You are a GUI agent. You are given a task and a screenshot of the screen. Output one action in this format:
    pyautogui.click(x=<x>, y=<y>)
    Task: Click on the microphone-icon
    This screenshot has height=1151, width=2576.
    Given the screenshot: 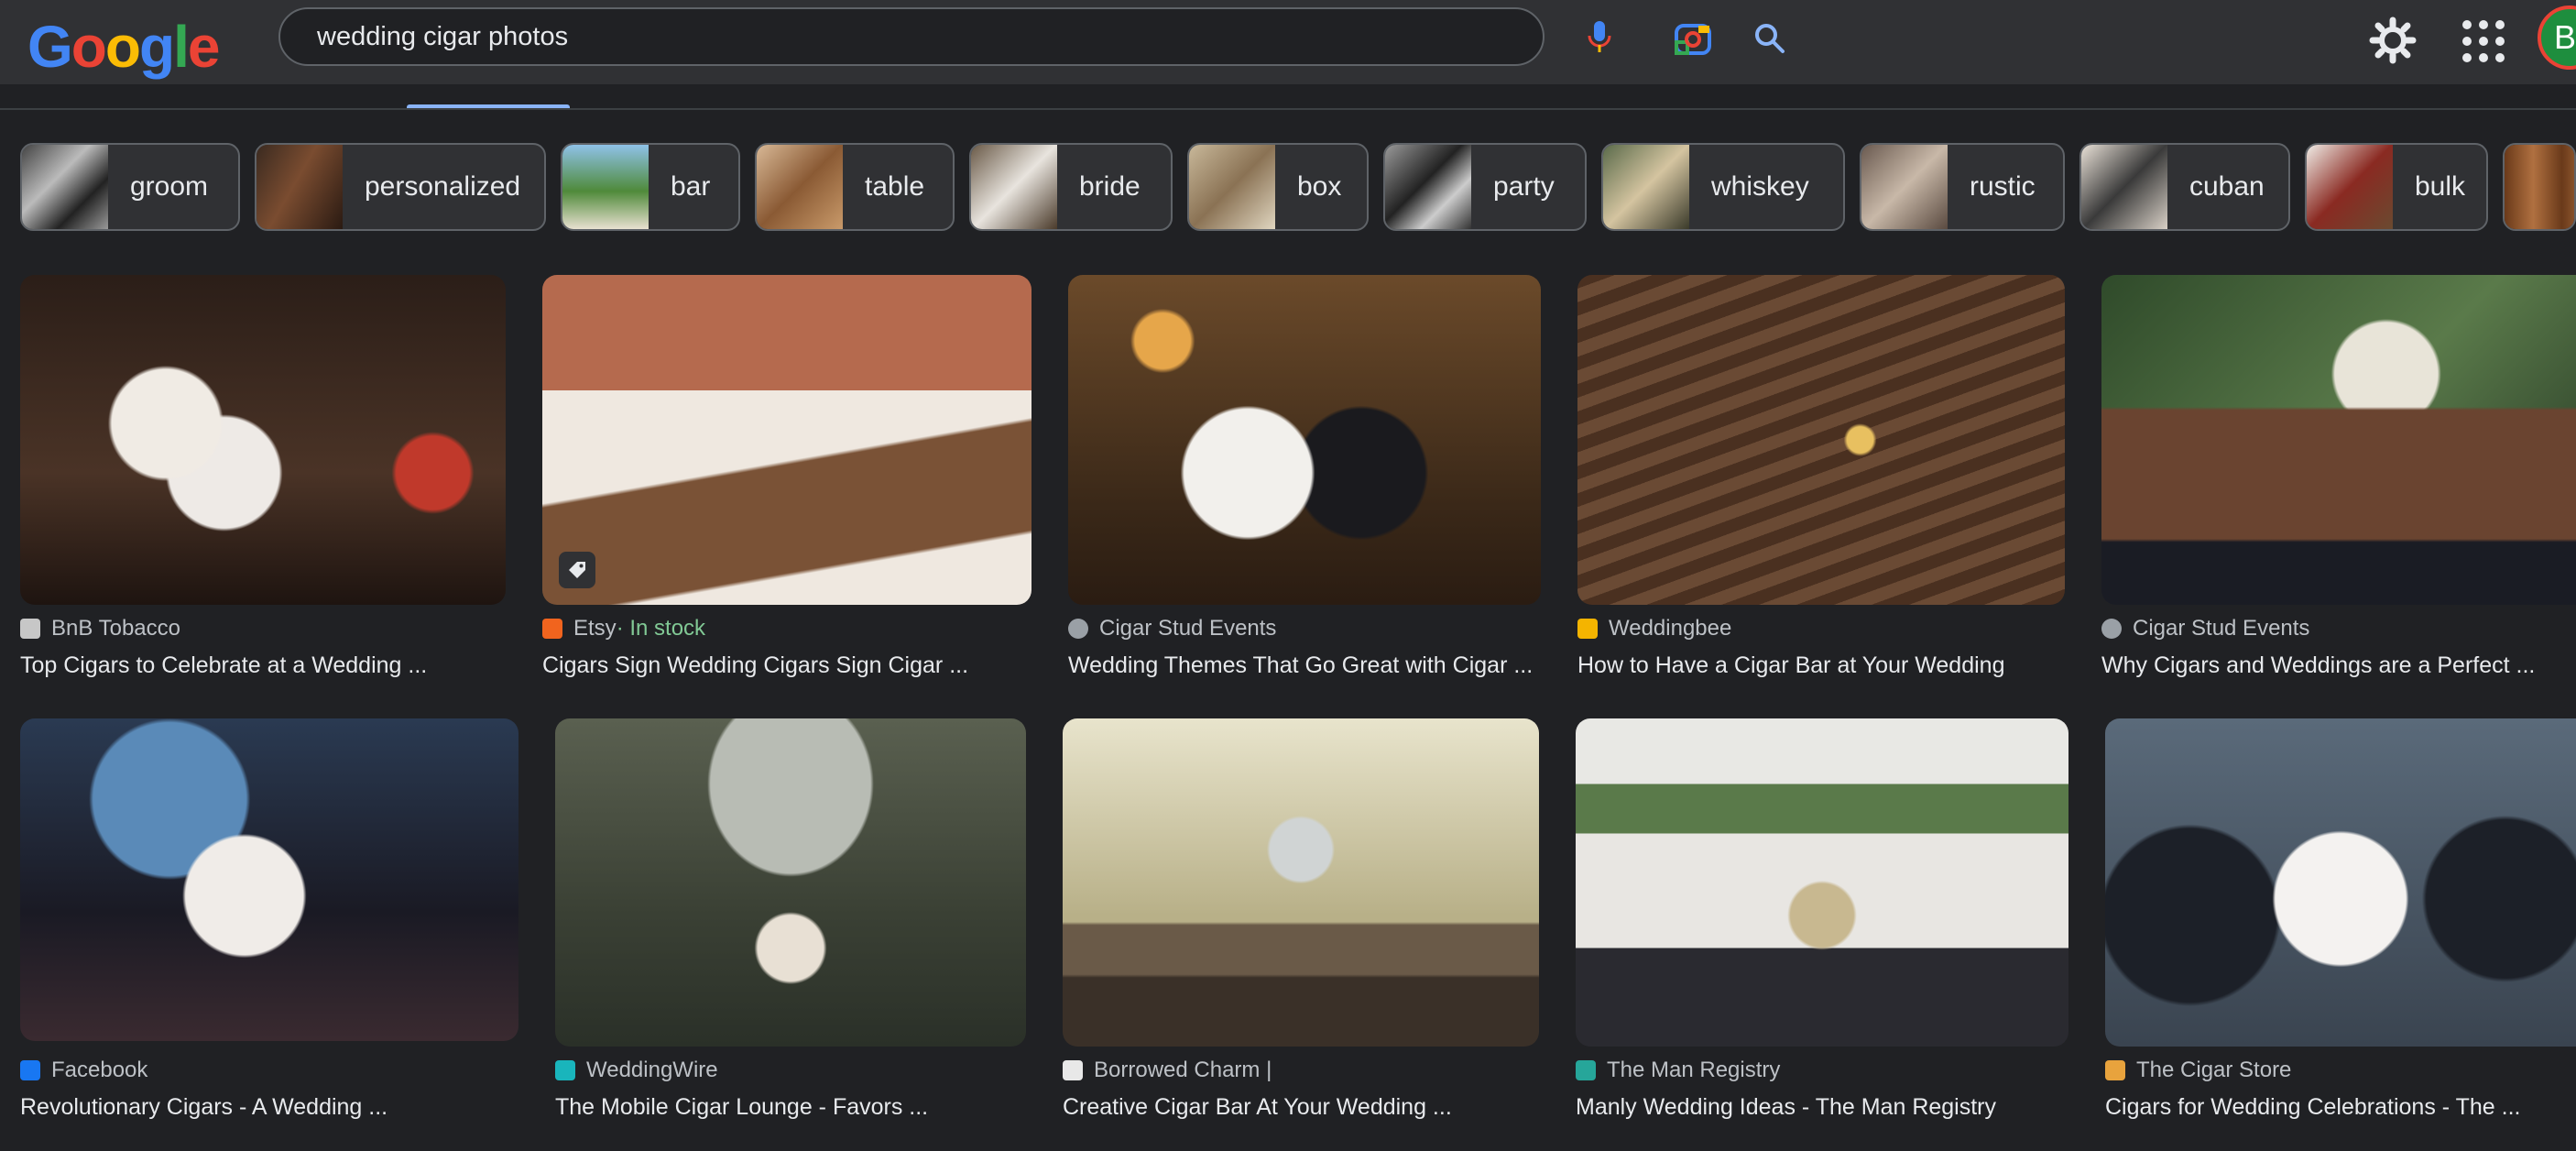 What is the action you would take?
    pyautogui.click(x=1600, y=36)
    